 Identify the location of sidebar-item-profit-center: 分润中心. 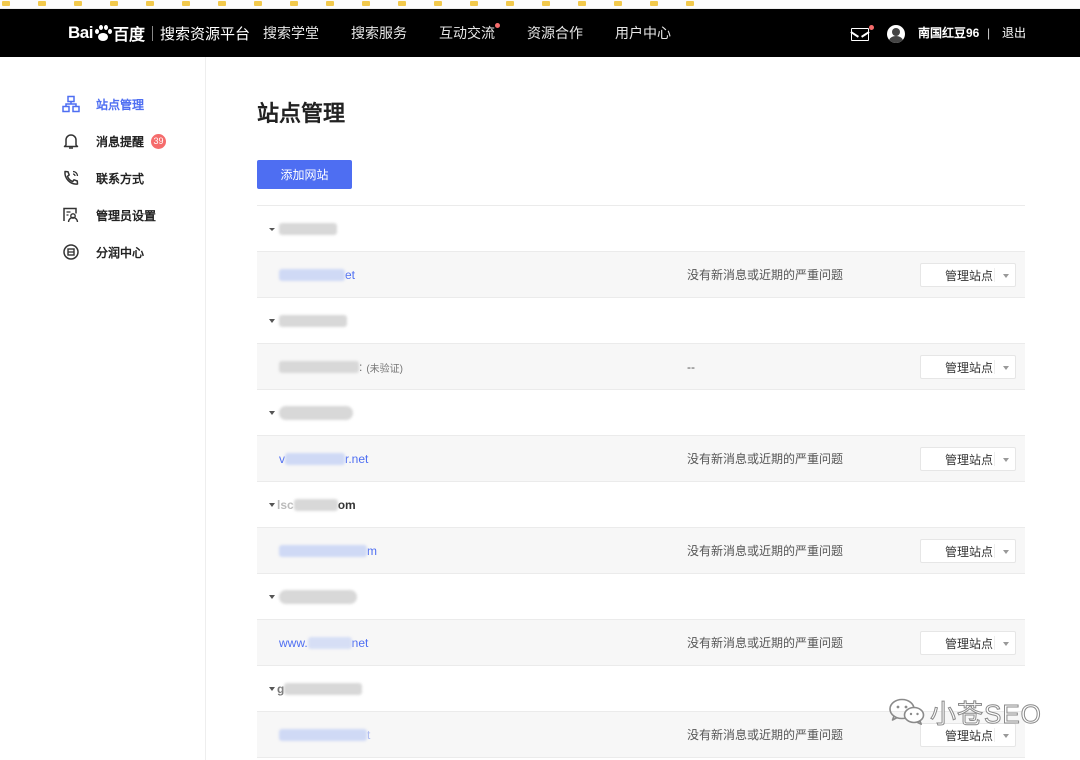
(103, 252).